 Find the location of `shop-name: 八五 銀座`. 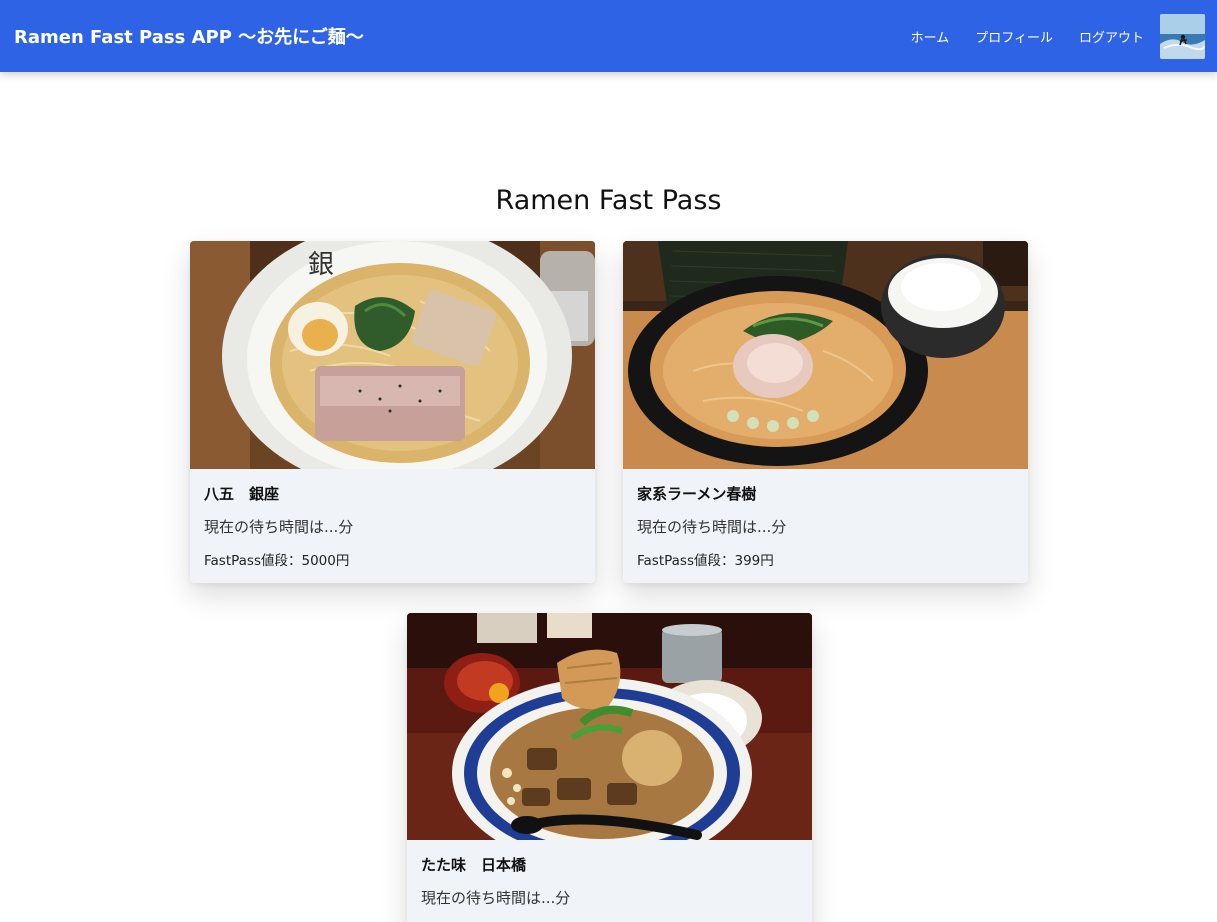

shop-name: 八五 銀座 is located at coordinates (242, 494).